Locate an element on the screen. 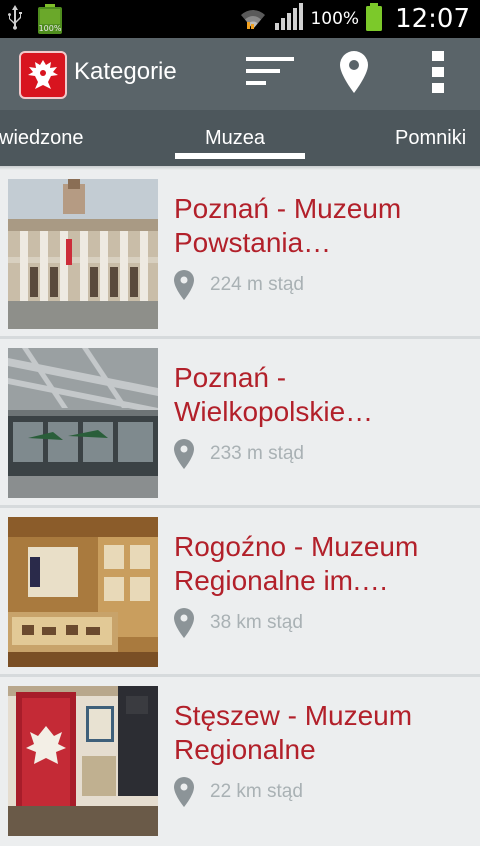 This screenshot has height=846, width=480. app-logo-eagle-icon is located at coordinates (43, 75).